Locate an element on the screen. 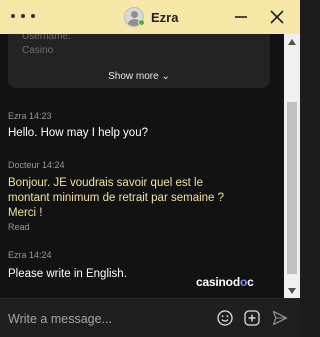 This screenshot has height=337, width=320. more-options-icon is located at coordinates (23, 16).